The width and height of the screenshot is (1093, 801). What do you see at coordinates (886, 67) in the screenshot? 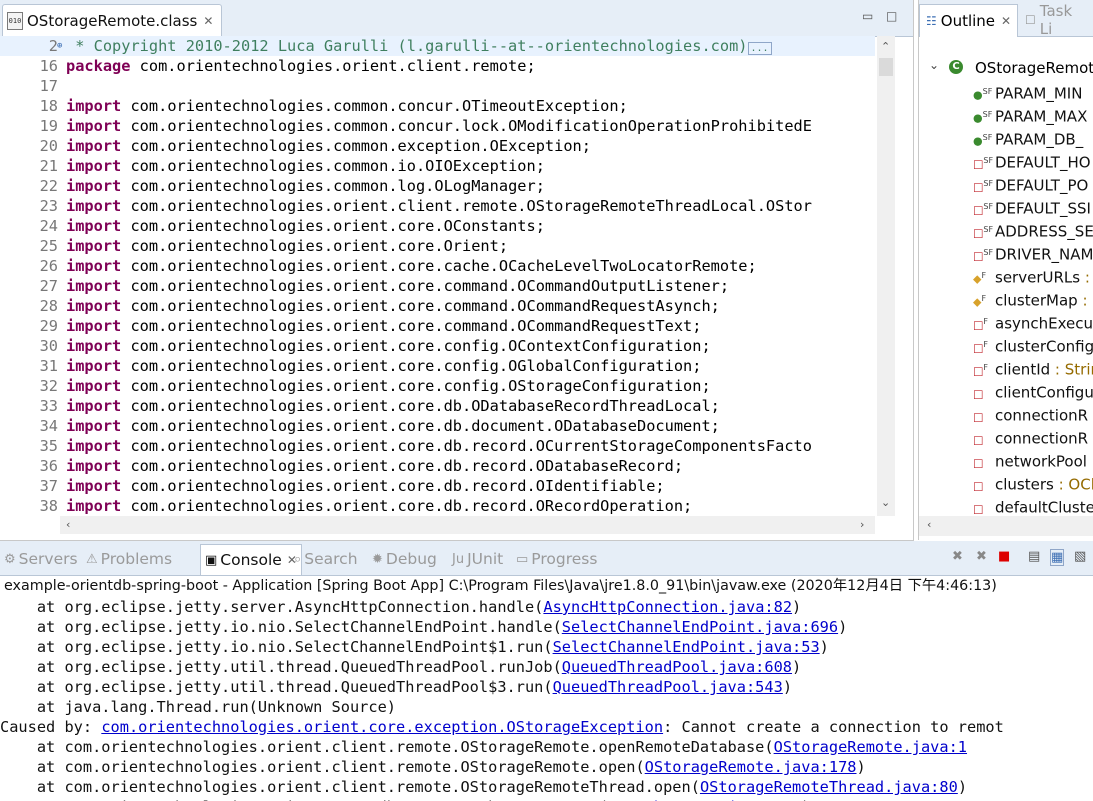
I see `scrollbar-thumb` at bounding box center [886, 67].